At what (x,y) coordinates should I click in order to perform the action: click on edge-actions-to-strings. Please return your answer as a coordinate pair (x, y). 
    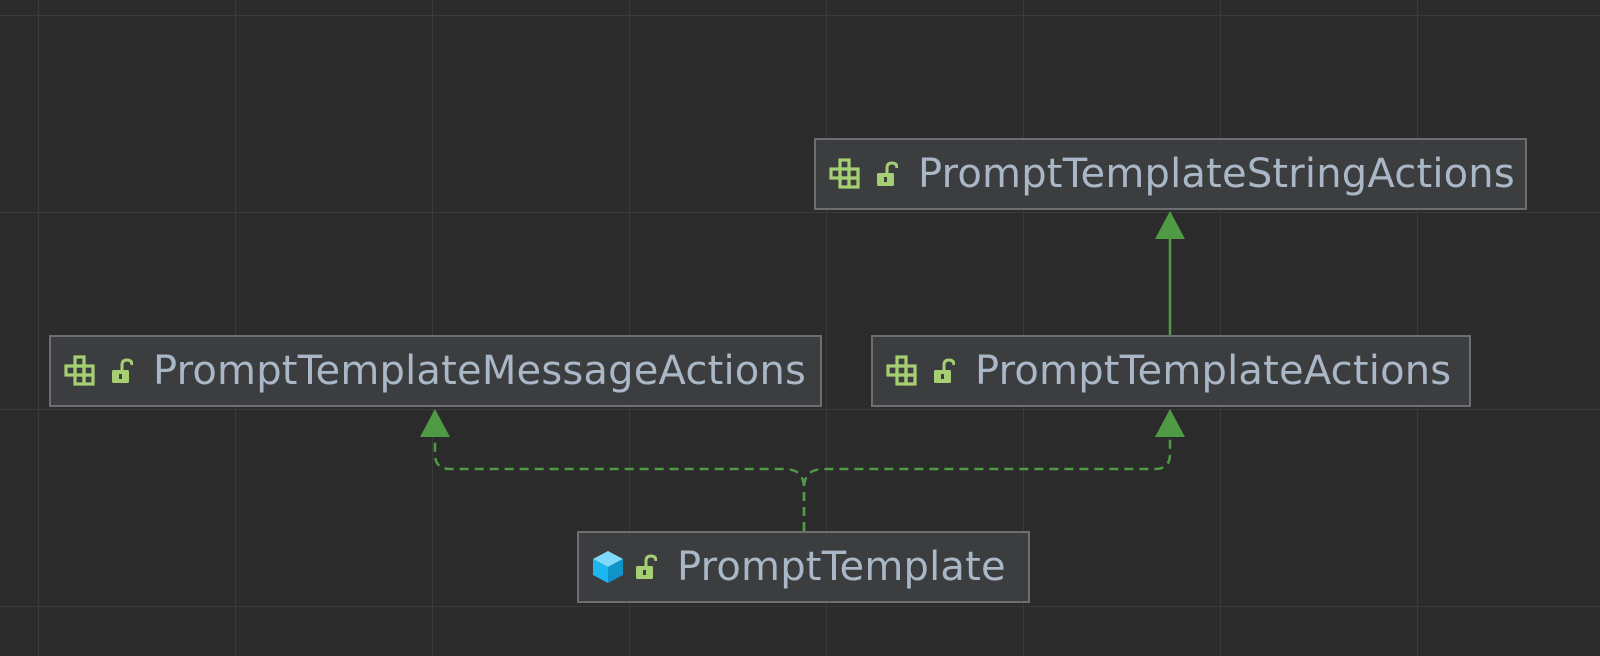
    Looking at the image, I should click on (1170, 273).